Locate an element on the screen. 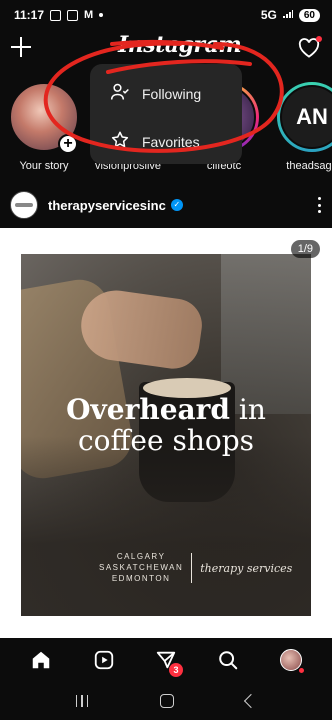 The width and height of the screenshot is (332, 720). menu-item-following: Following is located at coordinates (155, 93).